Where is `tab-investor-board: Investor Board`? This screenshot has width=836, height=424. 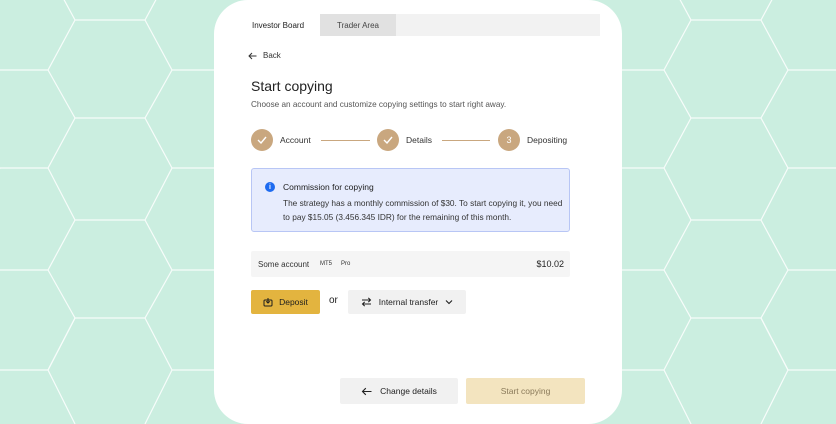 tab-investor-board: Investor Board is located at coordinates (278, 25).